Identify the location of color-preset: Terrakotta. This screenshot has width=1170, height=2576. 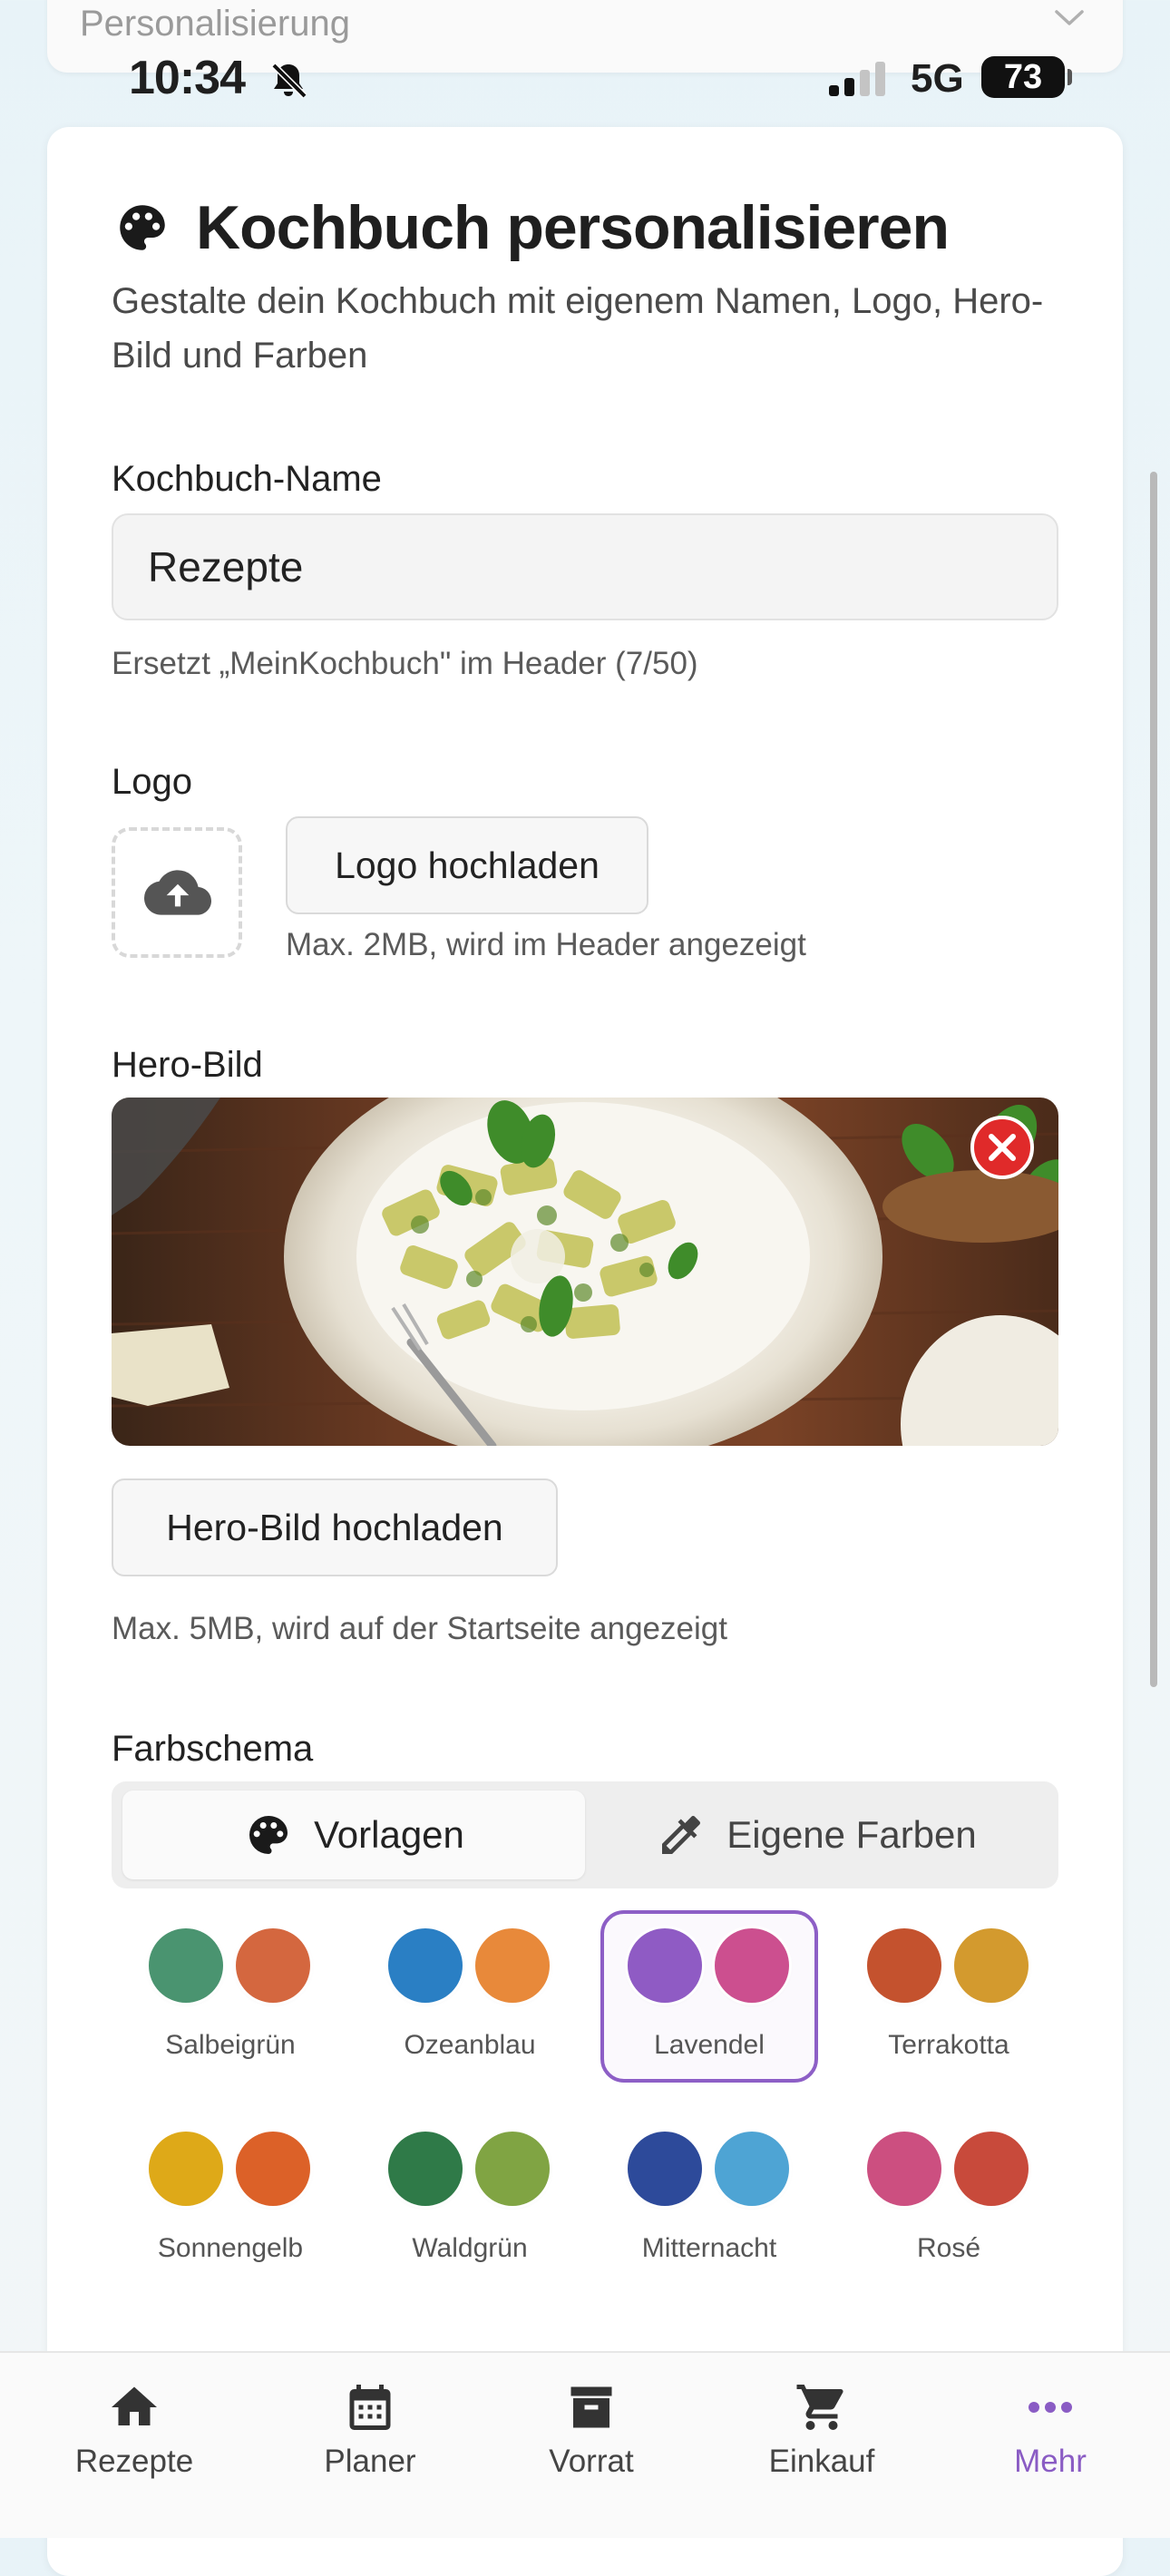
(949, 1996).